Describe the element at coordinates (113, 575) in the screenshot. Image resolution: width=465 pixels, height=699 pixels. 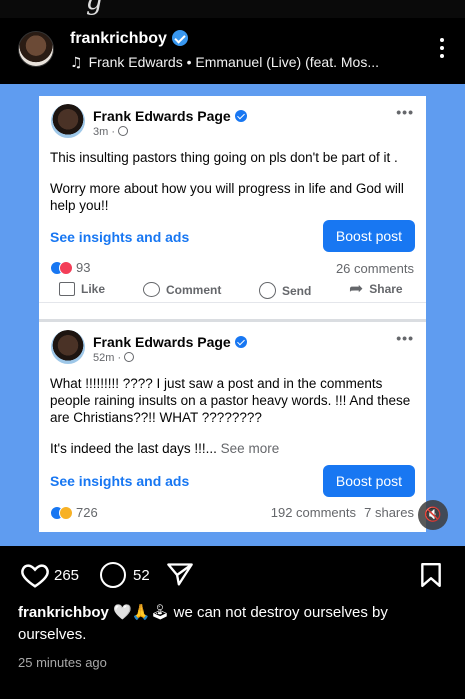
I see `comment-icon` at that location.